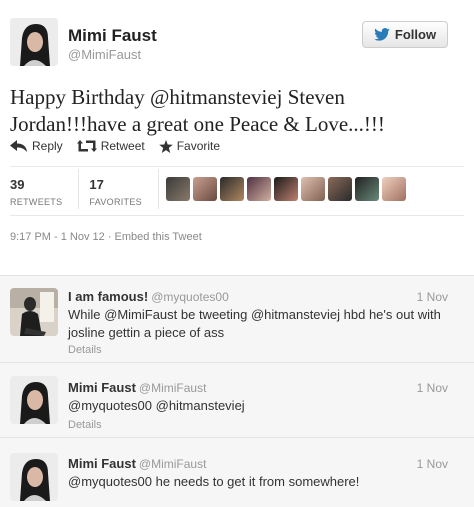 This screenshot has width=474, height=507. What do you see at coordinates (115, 202) in the screenshot?
I see `favorites-label: FAVORITES` at bounding box center [115, 202].